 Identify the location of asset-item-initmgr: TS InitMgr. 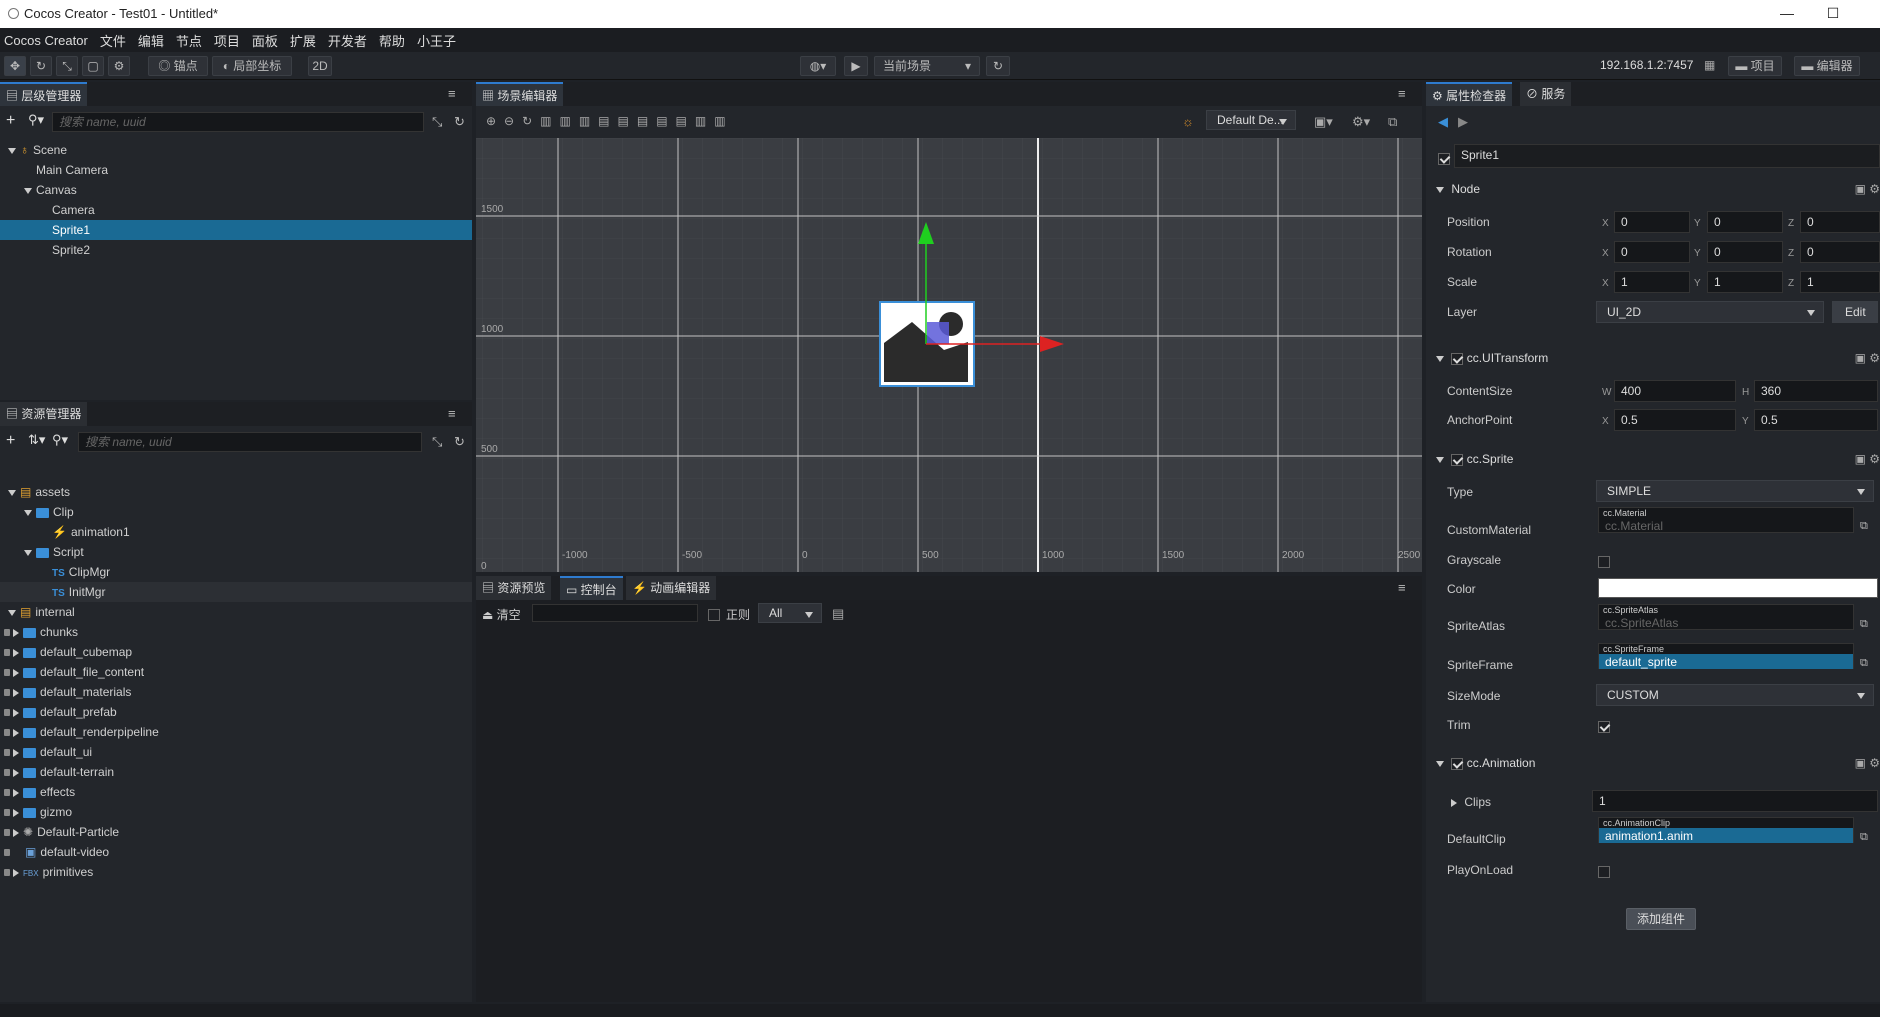
(236, 592).